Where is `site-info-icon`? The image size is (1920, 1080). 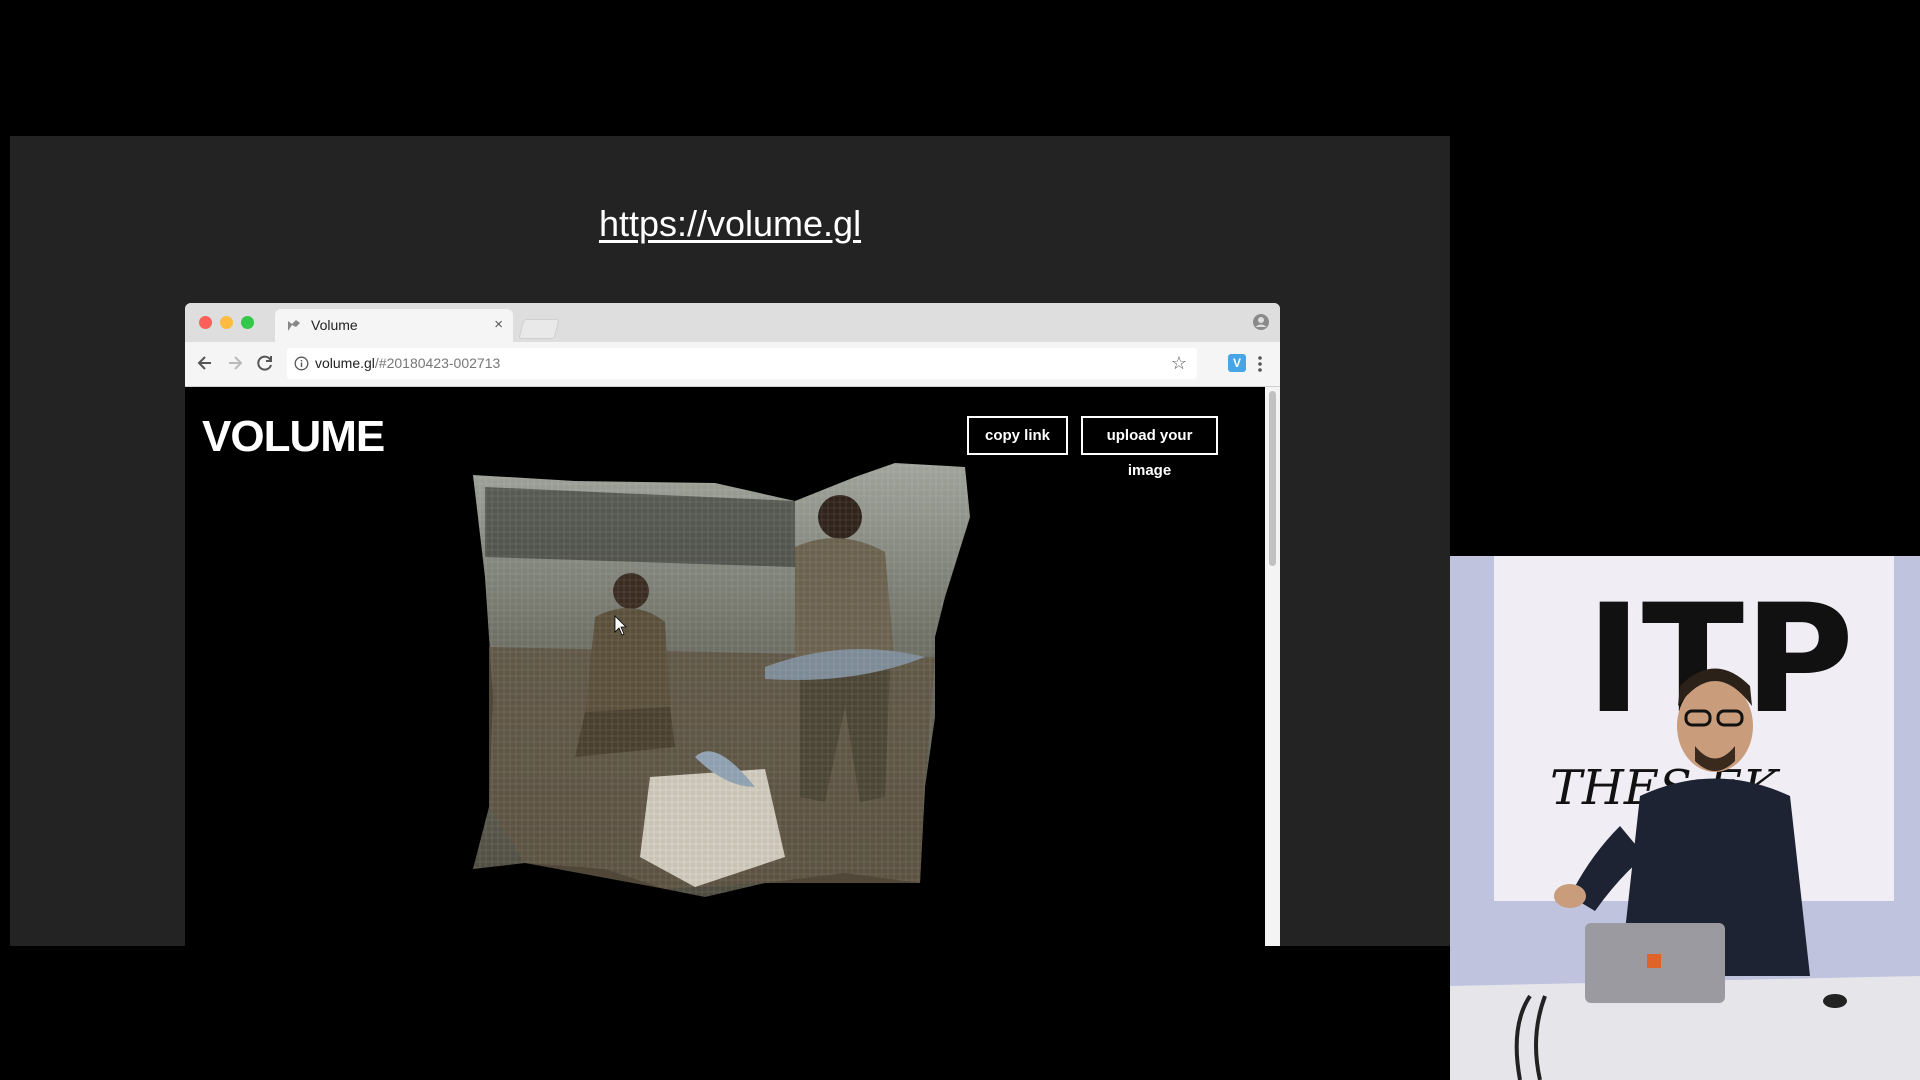
site-info-icon is located at coordinates (301, 363).